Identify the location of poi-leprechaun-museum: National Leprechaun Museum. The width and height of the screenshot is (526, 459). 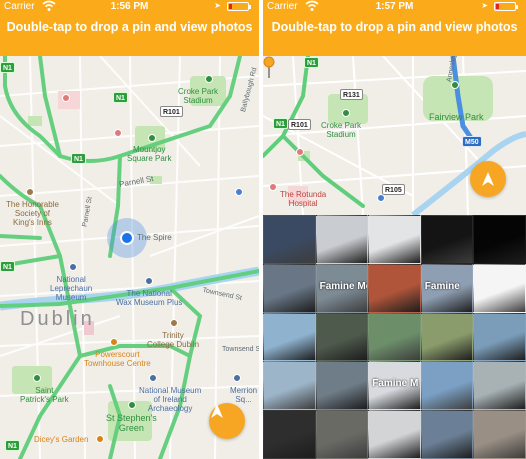
(71, 289).